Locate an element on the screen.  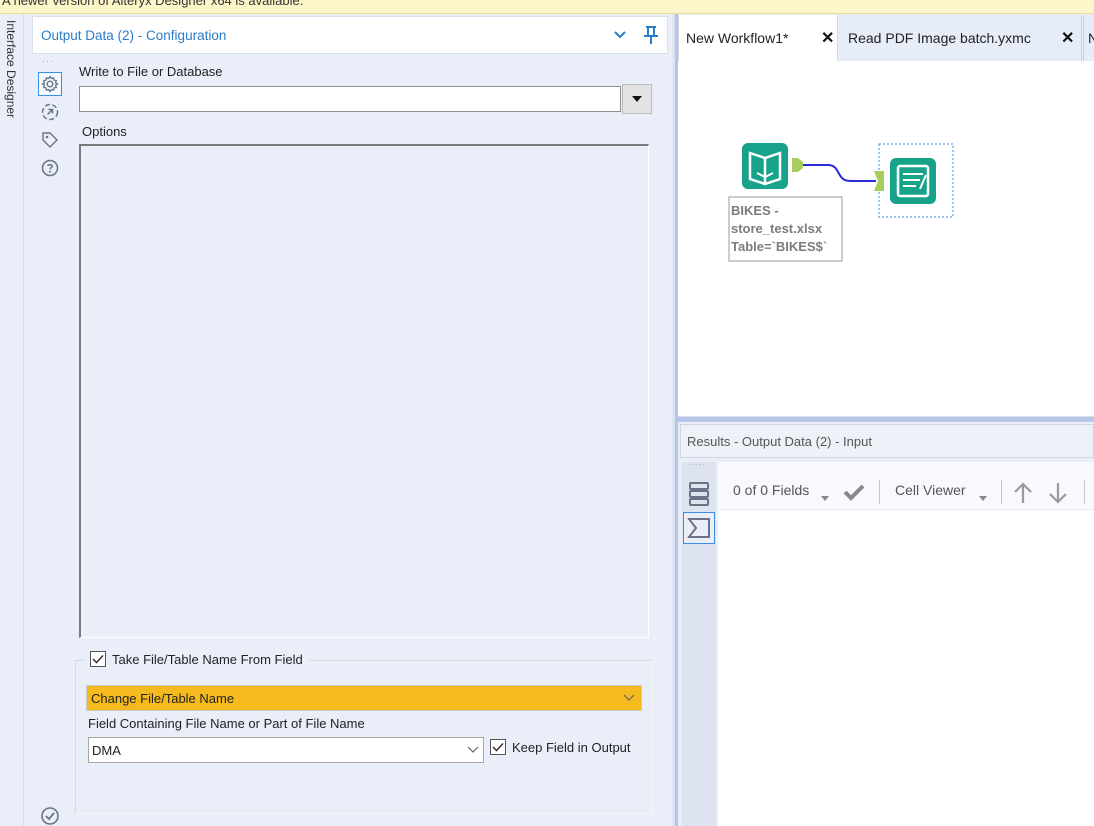
results-title: Results - Output Data (2) - Input is located at coordinates (779, 441).